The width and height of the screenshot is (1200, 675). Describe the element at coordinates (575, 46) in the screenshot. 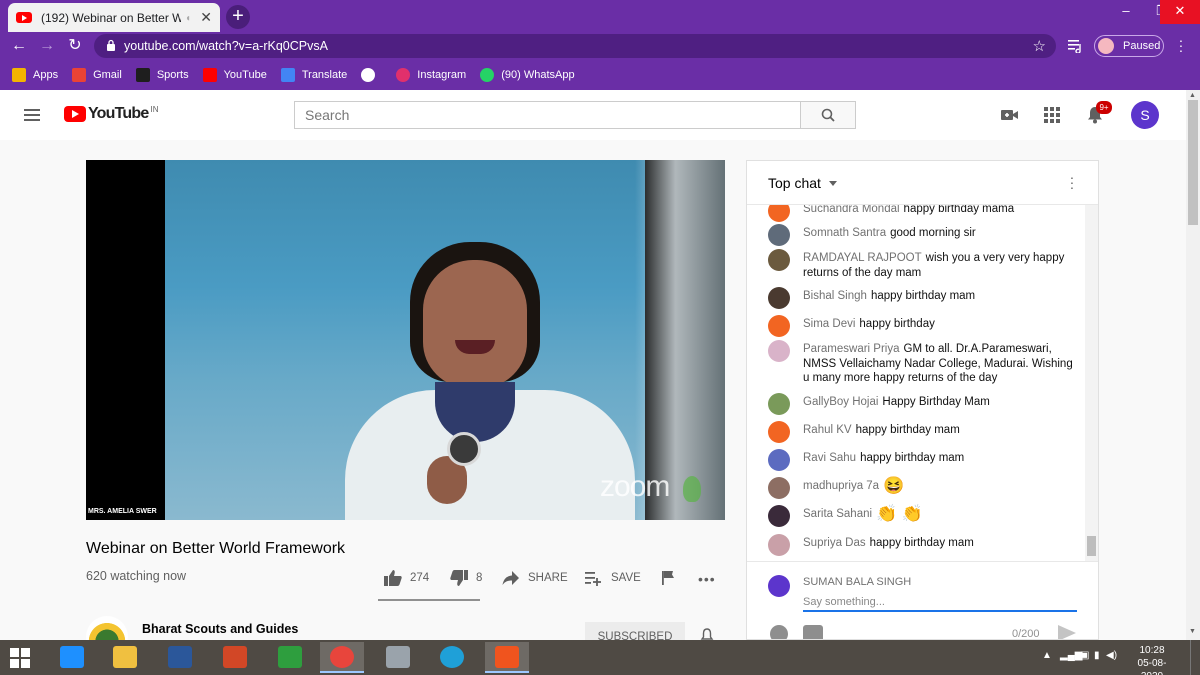

I see `address-bar: youtube.com/watch?v=a-rKq0CPvsA ☆` at that location.